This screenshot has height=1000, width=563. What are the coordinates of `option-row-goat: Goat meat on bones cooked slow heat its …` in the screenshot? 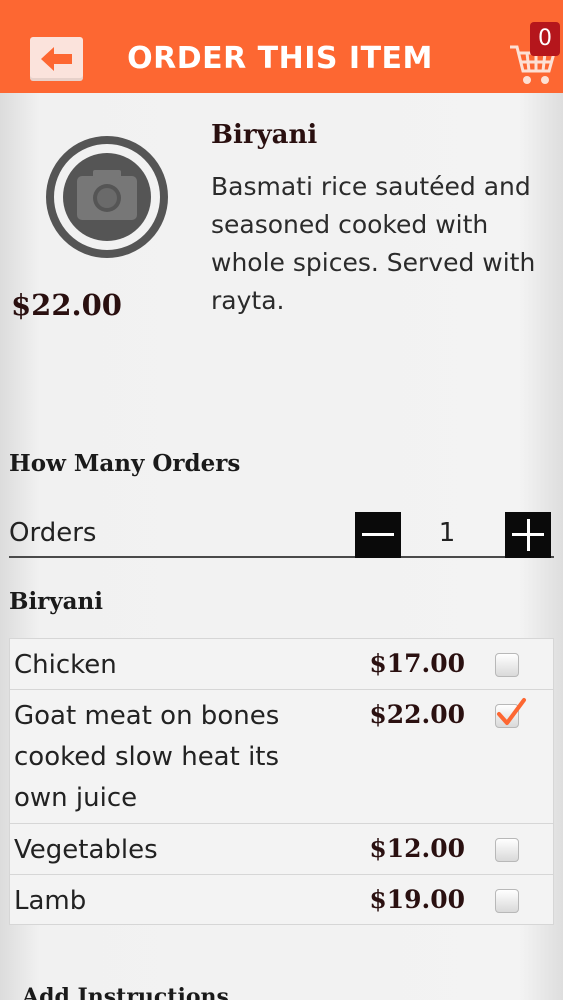 It's located at (281, 756).